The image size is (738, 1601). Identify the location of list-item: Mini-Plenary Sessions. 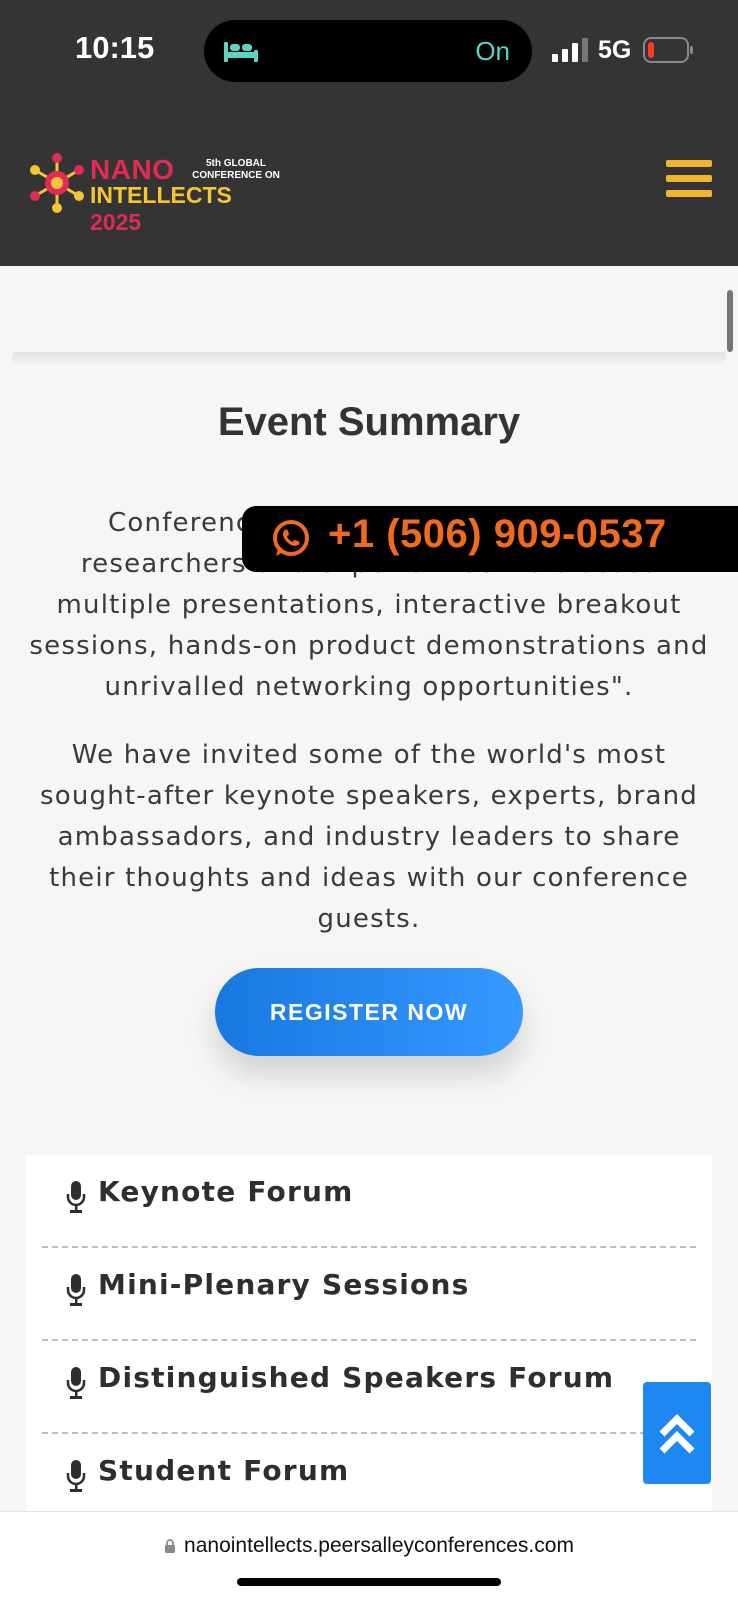
(369, 1294).